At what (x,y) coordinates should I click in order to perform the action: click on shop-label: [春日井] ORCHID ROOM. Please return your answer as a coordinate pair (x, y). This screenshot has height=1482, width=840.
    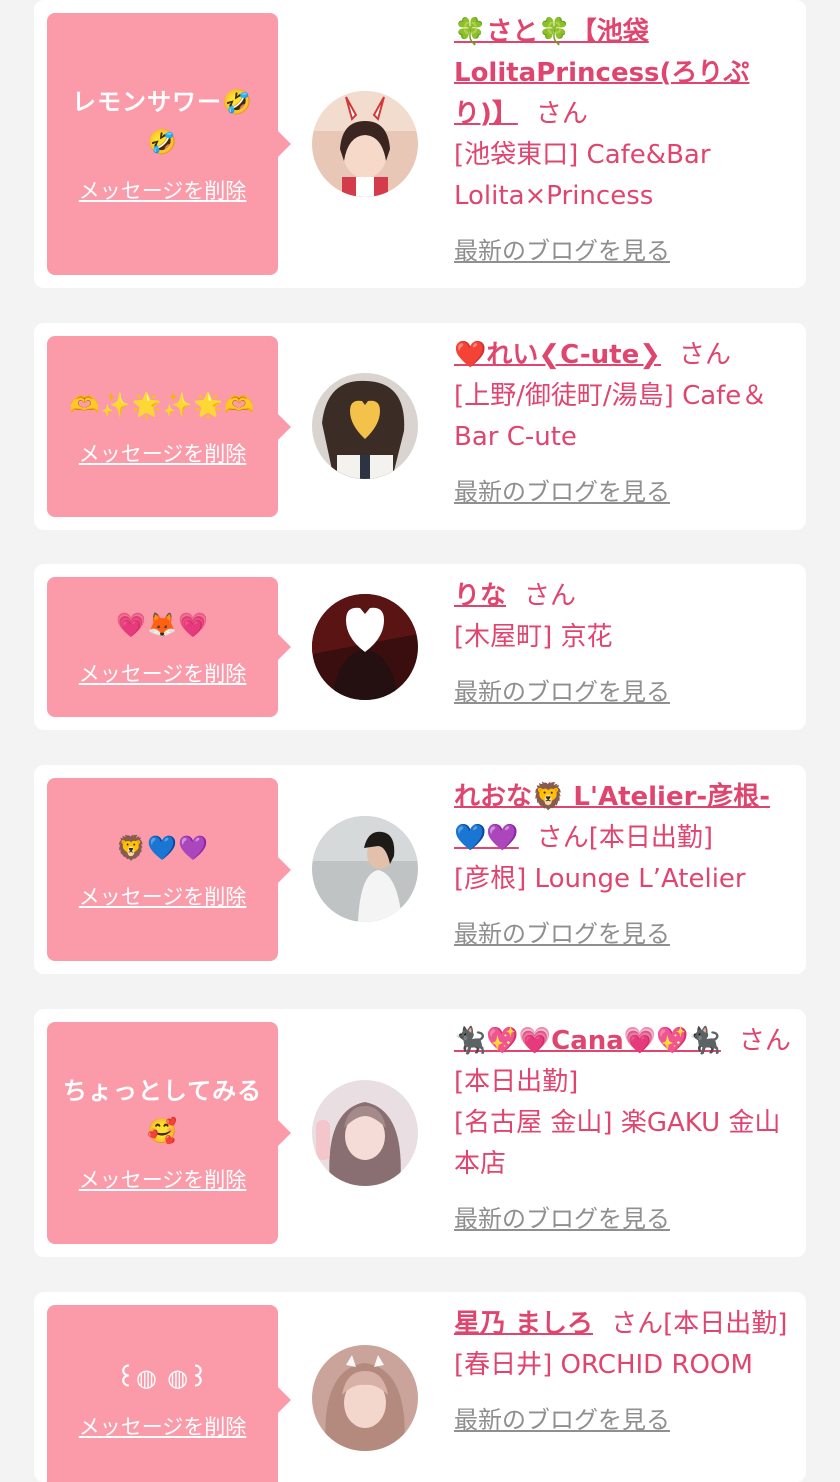
    Looking at the image, I should click on (603, 1365).